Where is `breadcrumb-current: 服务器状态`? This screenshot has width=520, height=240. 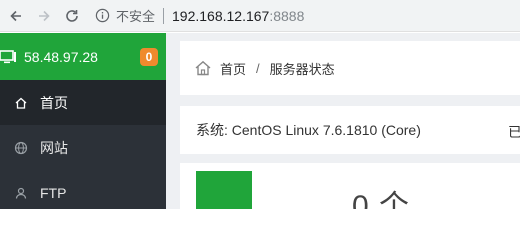 breadcrumb-current: 服务器状态 is located at coordinates (302, 69).